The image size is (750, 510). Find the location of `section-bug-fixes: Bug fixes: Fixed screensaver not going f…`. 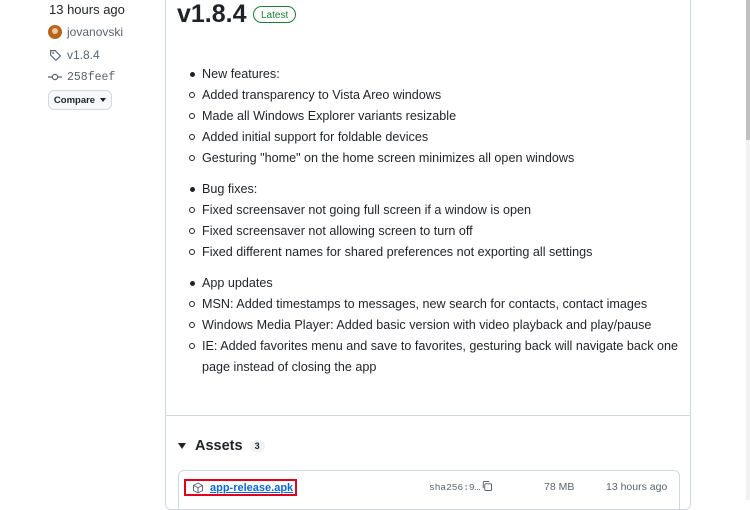

section-bug-fixes: Bug fixes: Fixed screensaver not going f… is located at coordinates (438, 221).